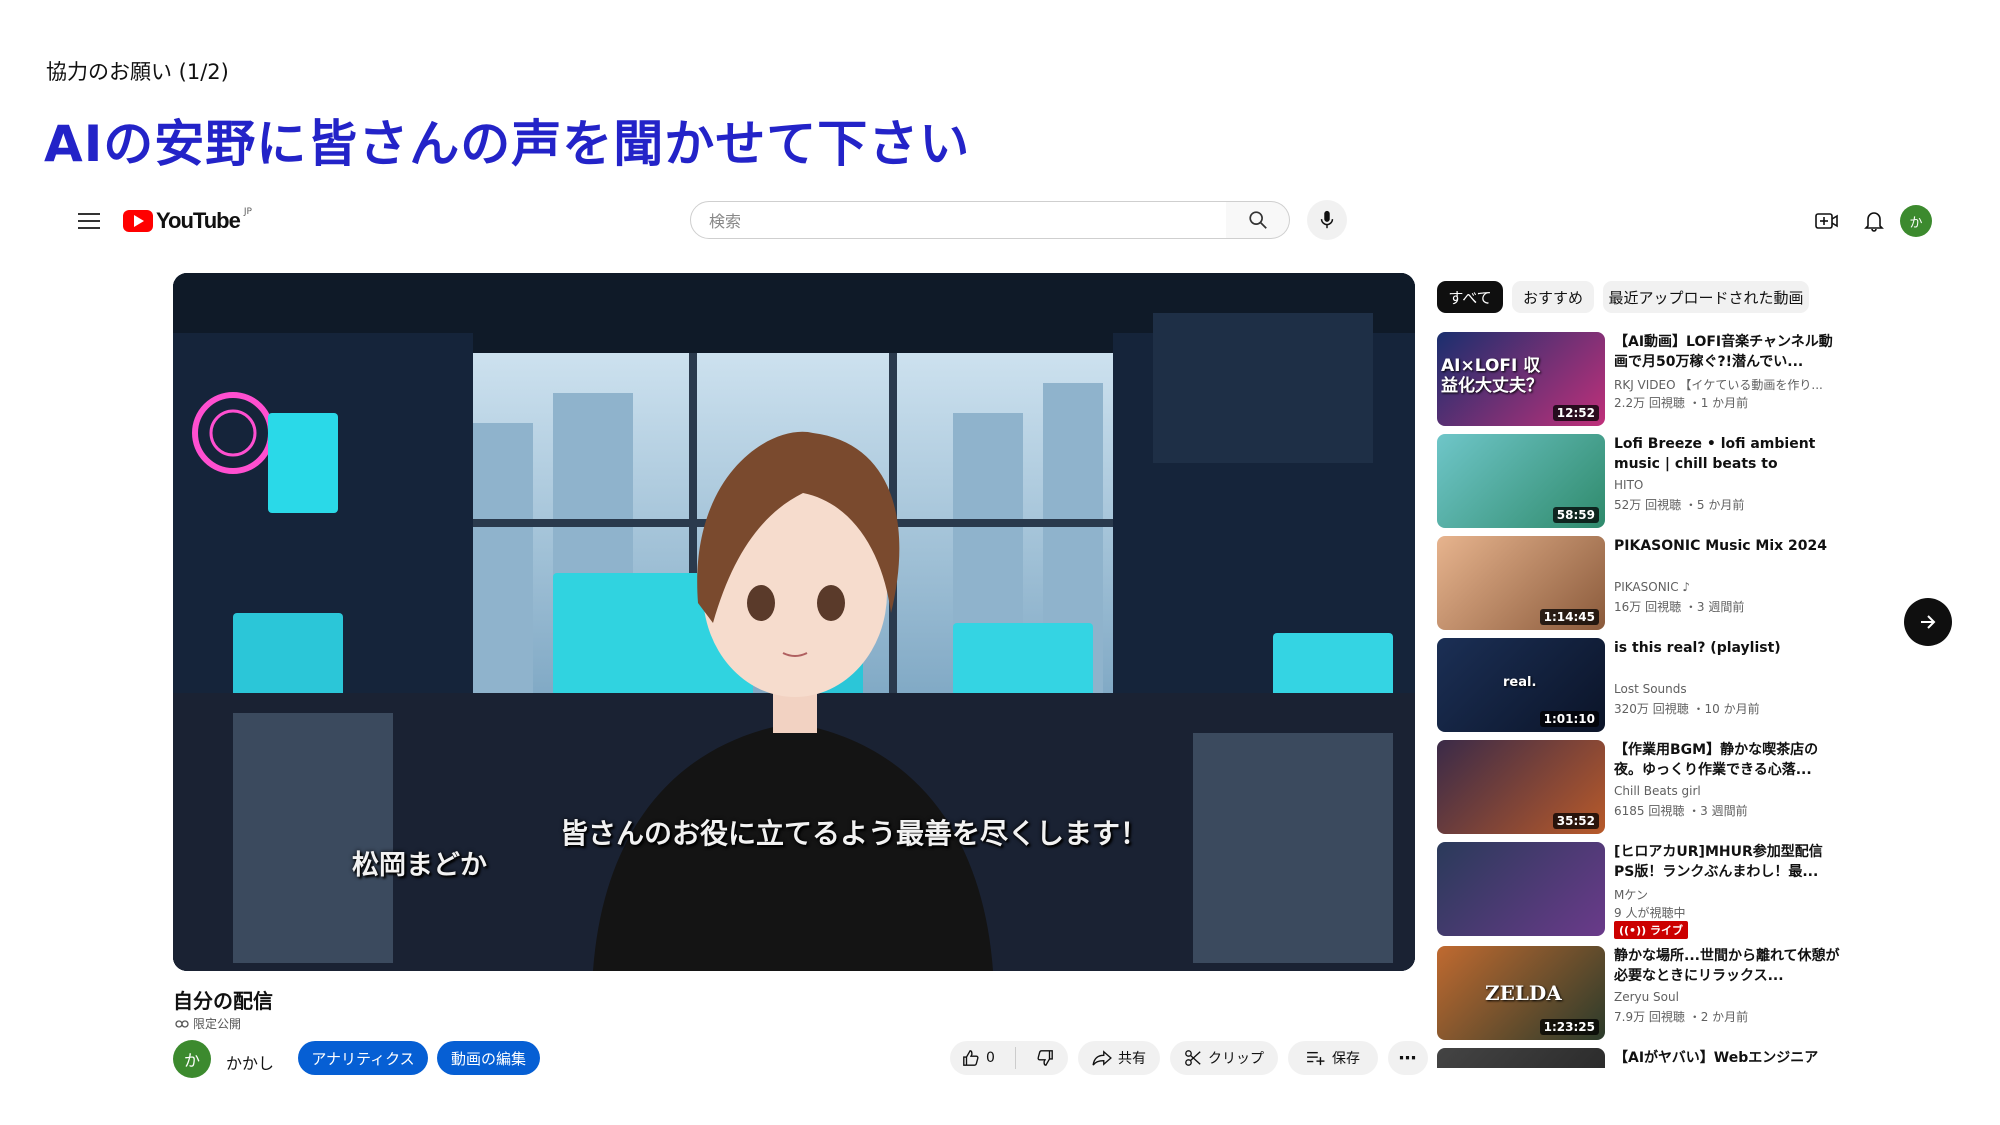 This screenshot has height=1125, width=2000. Describe the element at coordinates (488, 1058) in the screenshot. I see `edit-video-button: 動画の編集` at that location.